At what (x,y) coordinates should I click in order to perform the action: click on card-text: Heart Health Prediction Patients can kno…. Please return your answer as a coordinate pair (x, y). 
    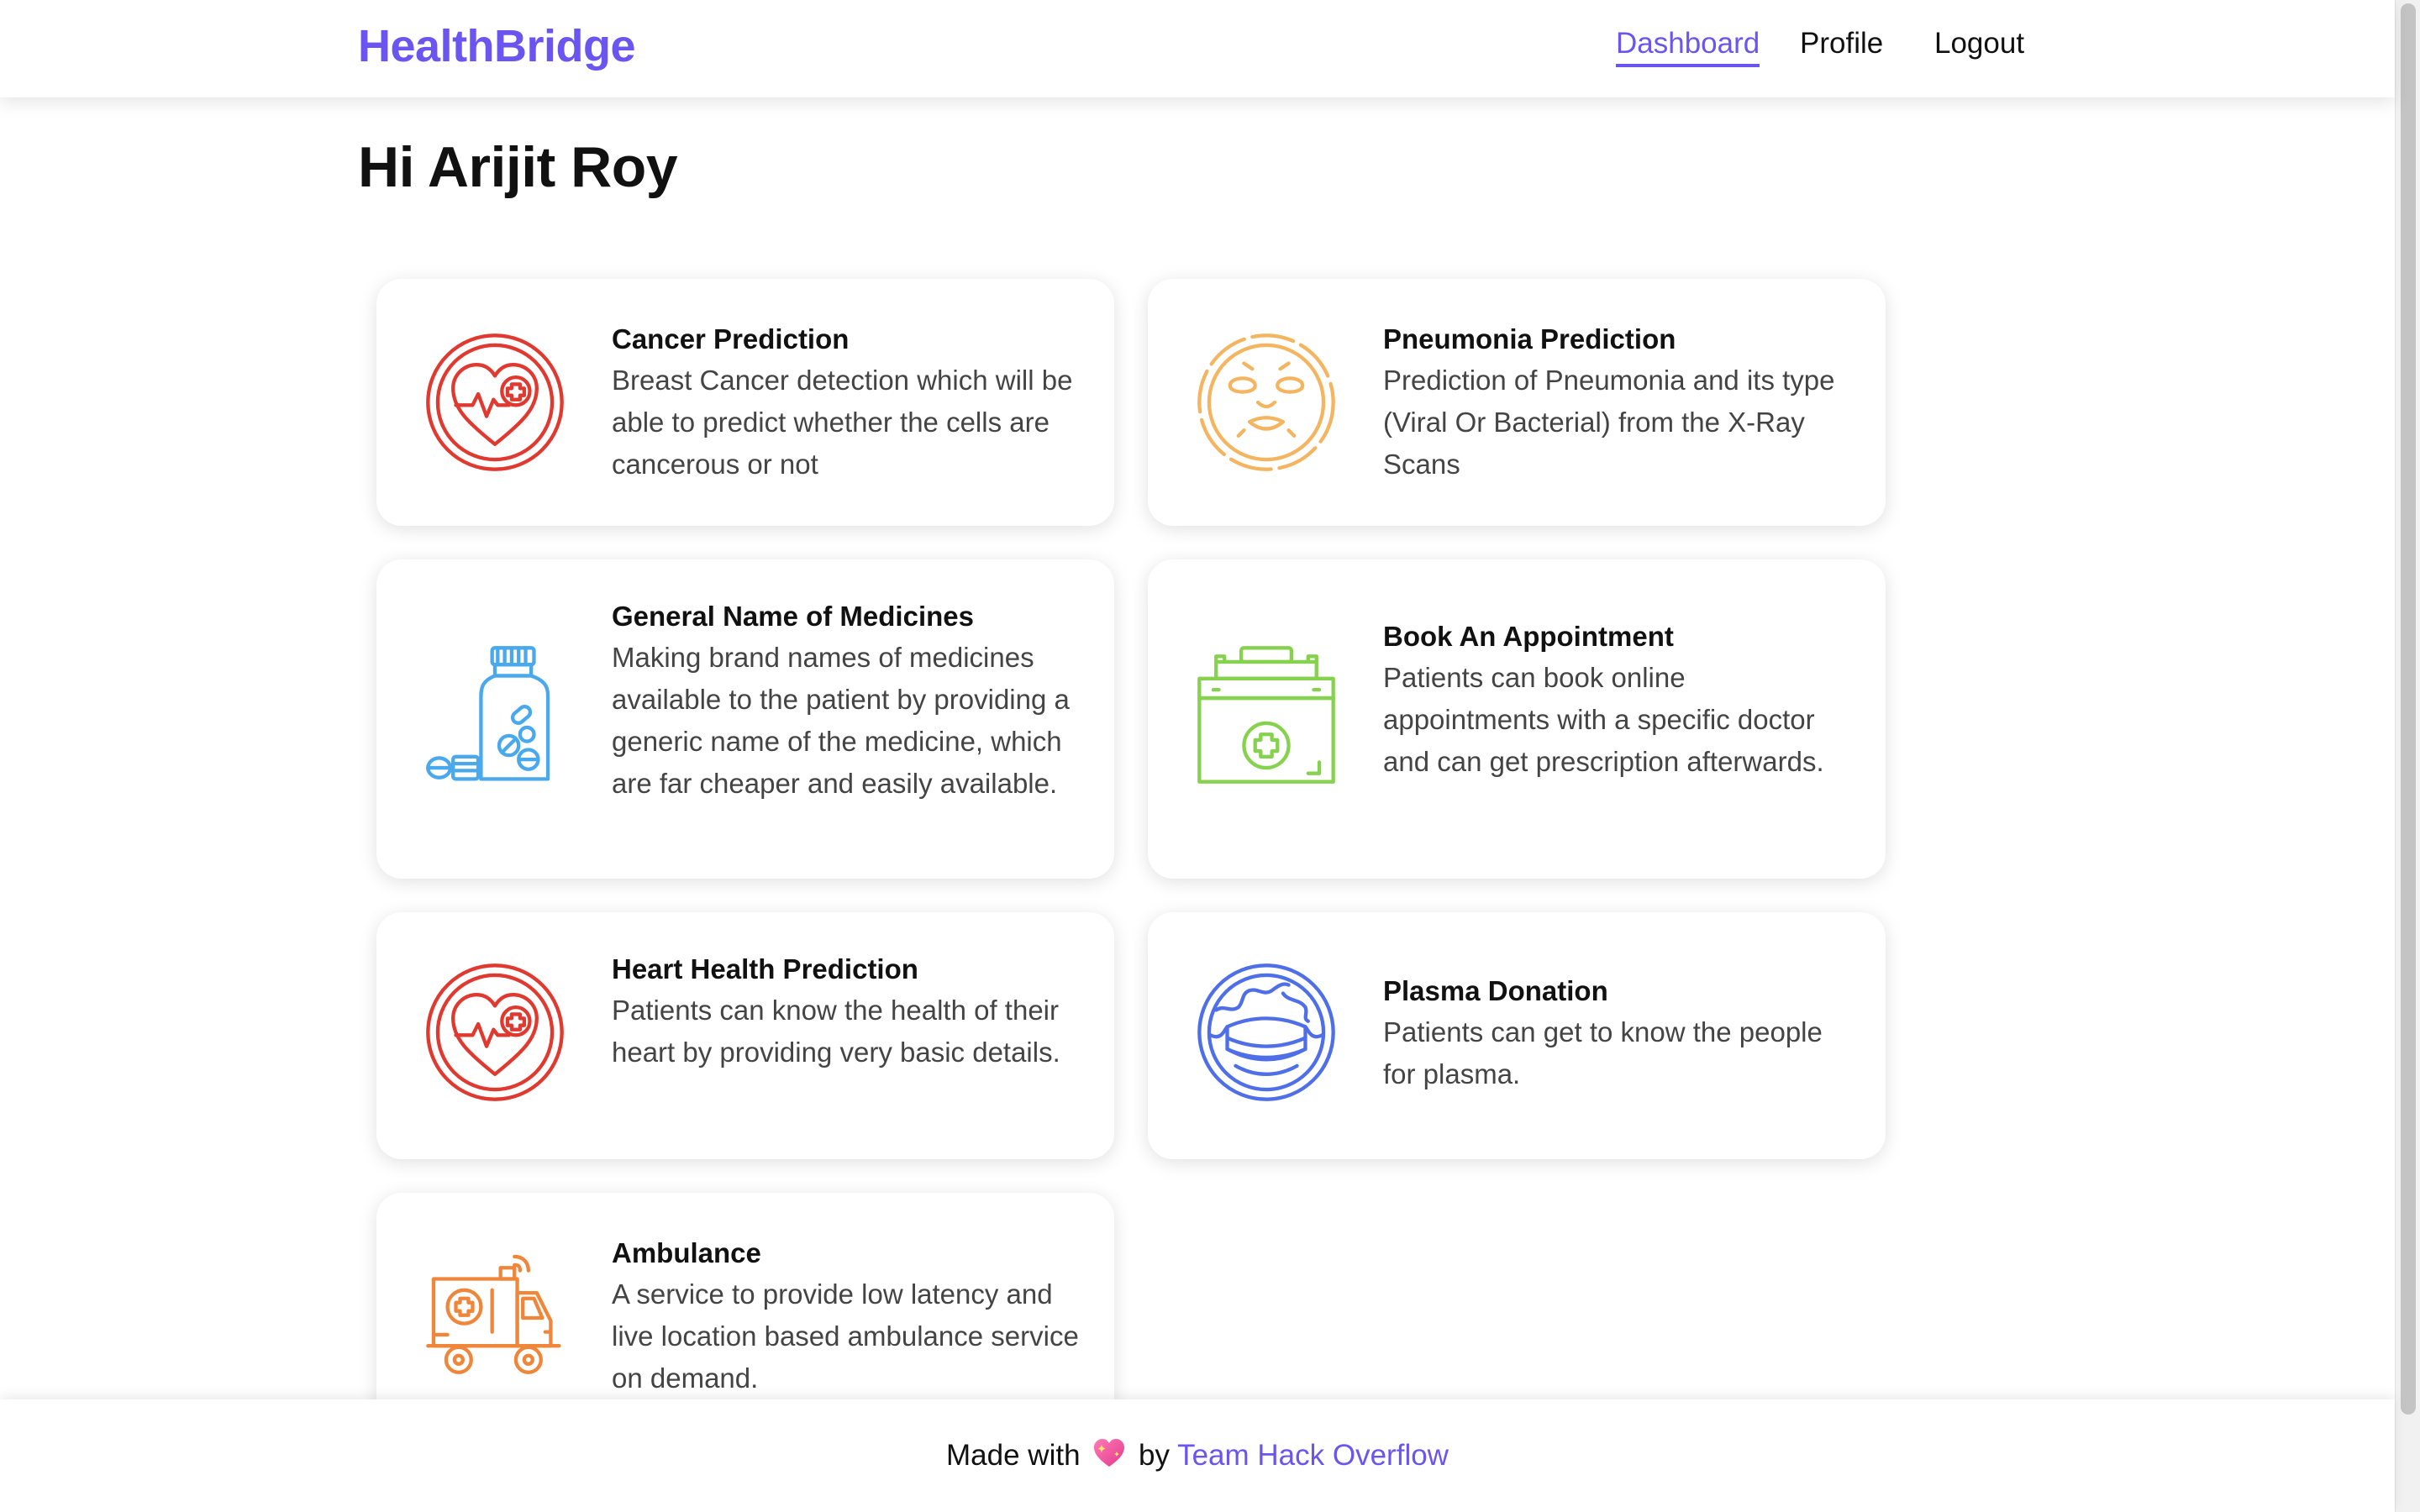
    Looking at the image, I should click on (848, 1012).